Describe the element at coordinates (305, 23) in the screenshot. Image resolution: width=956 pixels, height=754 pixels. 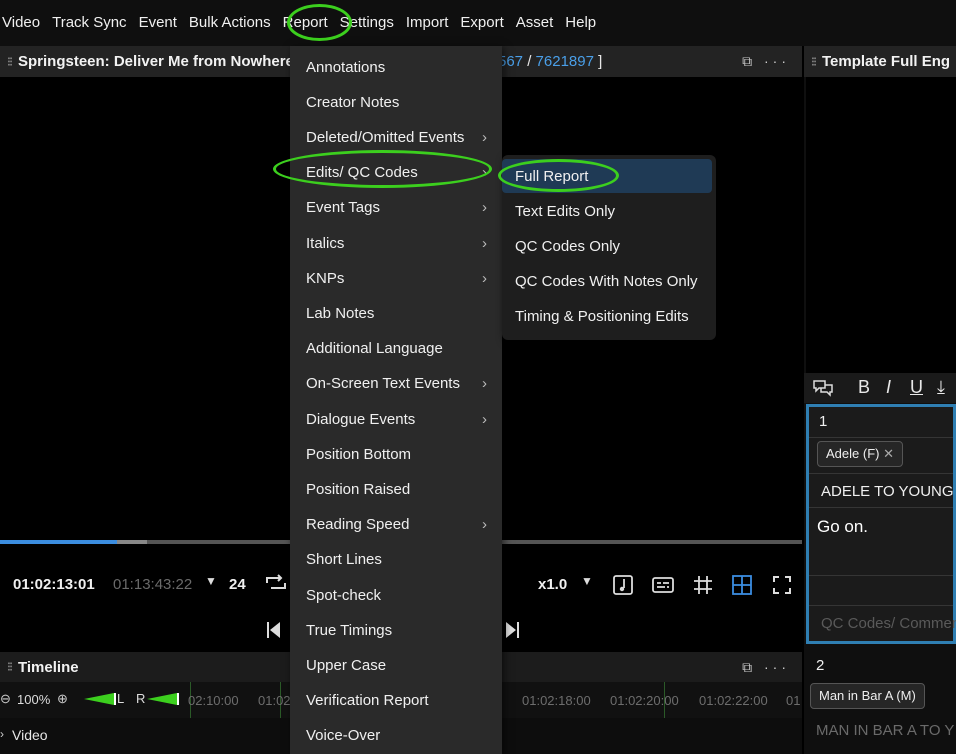
I see `menu-report: Report` at that location.